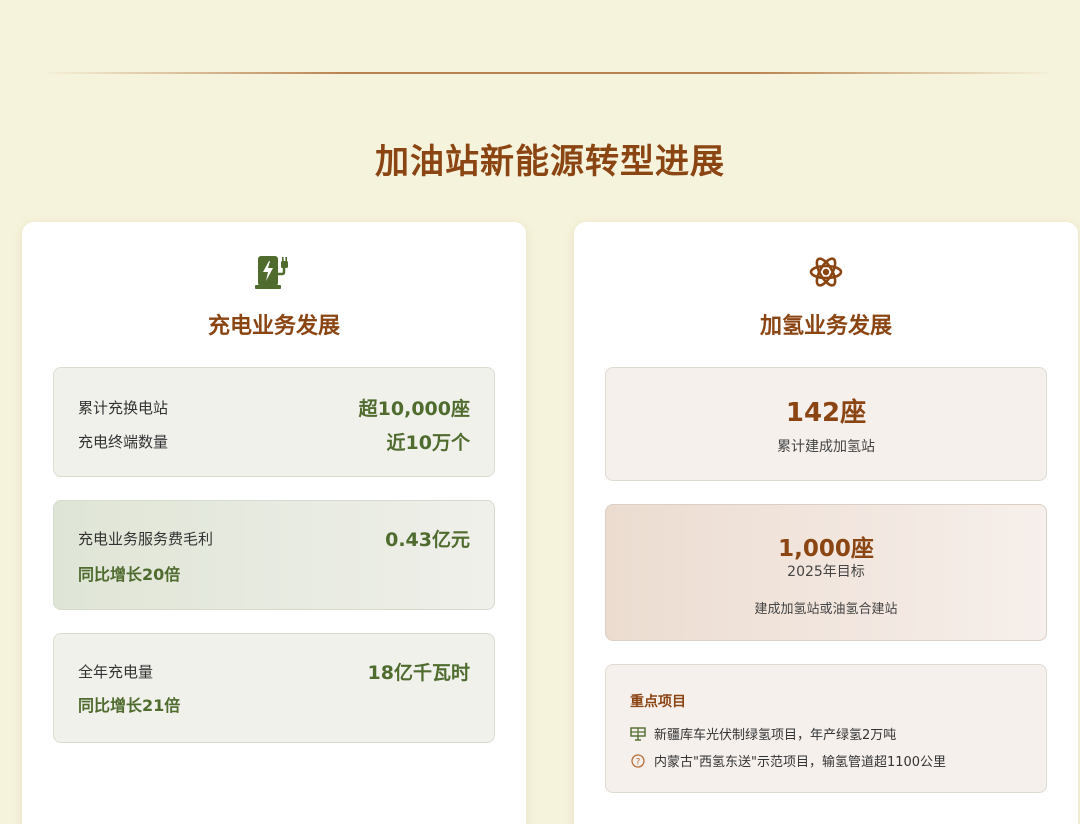 The width and height of the screenshot is (1080, 824). I want to click on project-item: 新疆库车光伏制绿氢项目，年产绿氢2万吨, so click(763, 733).